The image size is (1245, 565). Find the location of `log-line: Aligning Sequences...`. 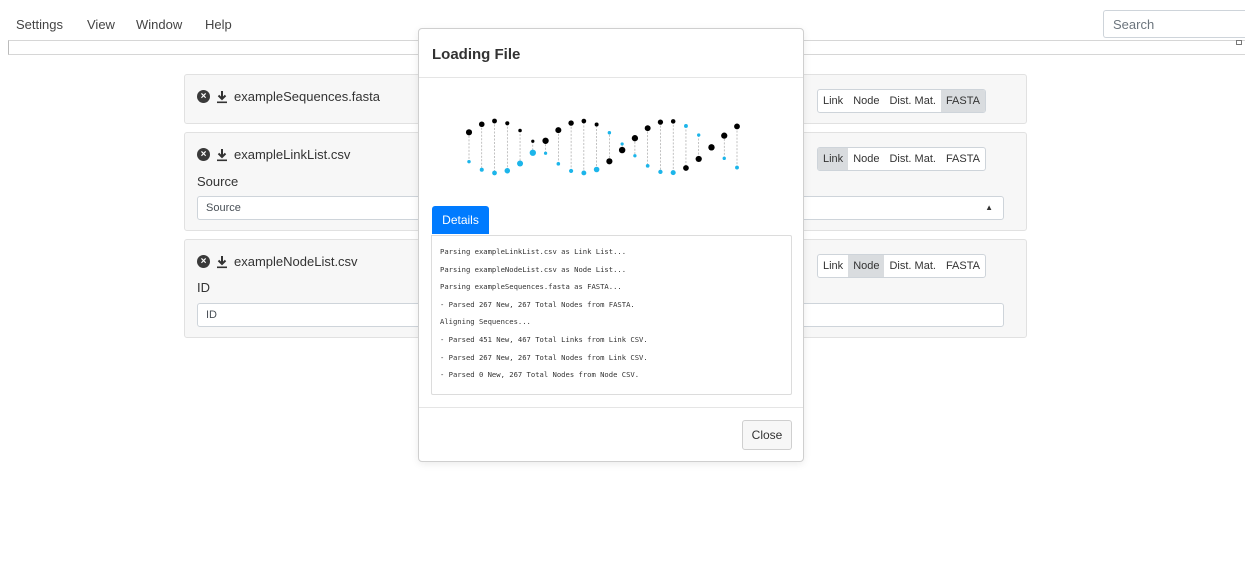

log-line: Aligning Sequences... is located at coordinates (485, 322).